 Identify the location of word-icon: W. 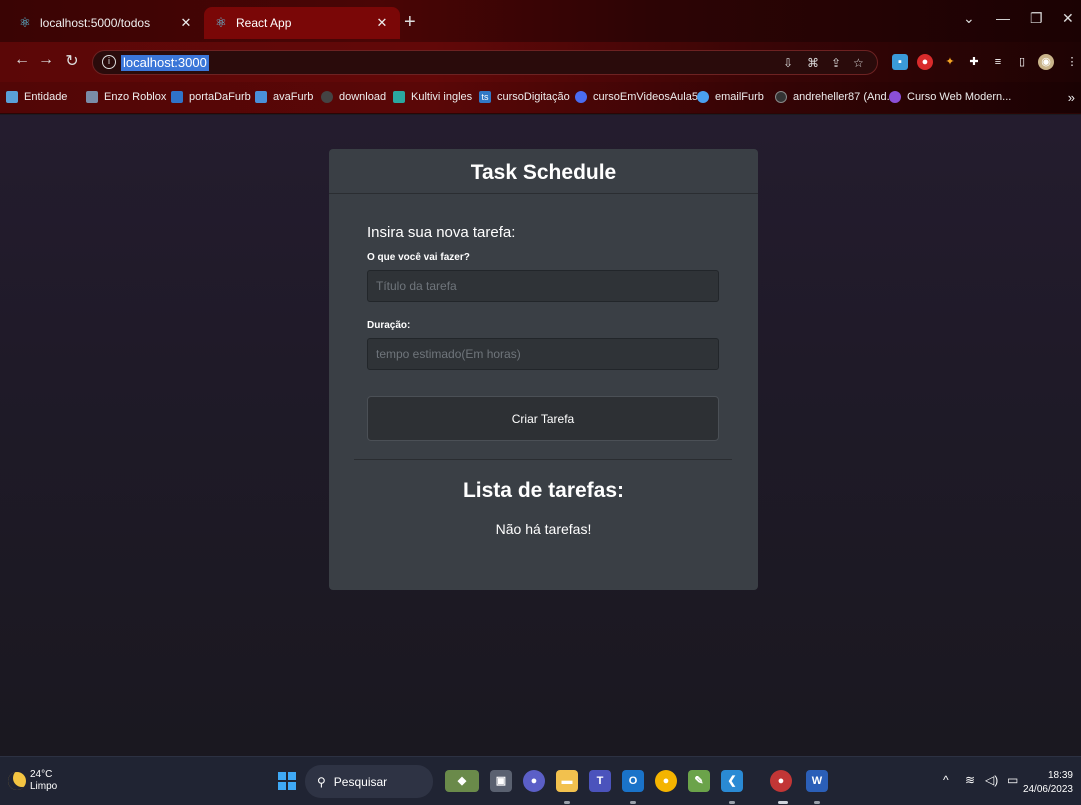
(817, 781).